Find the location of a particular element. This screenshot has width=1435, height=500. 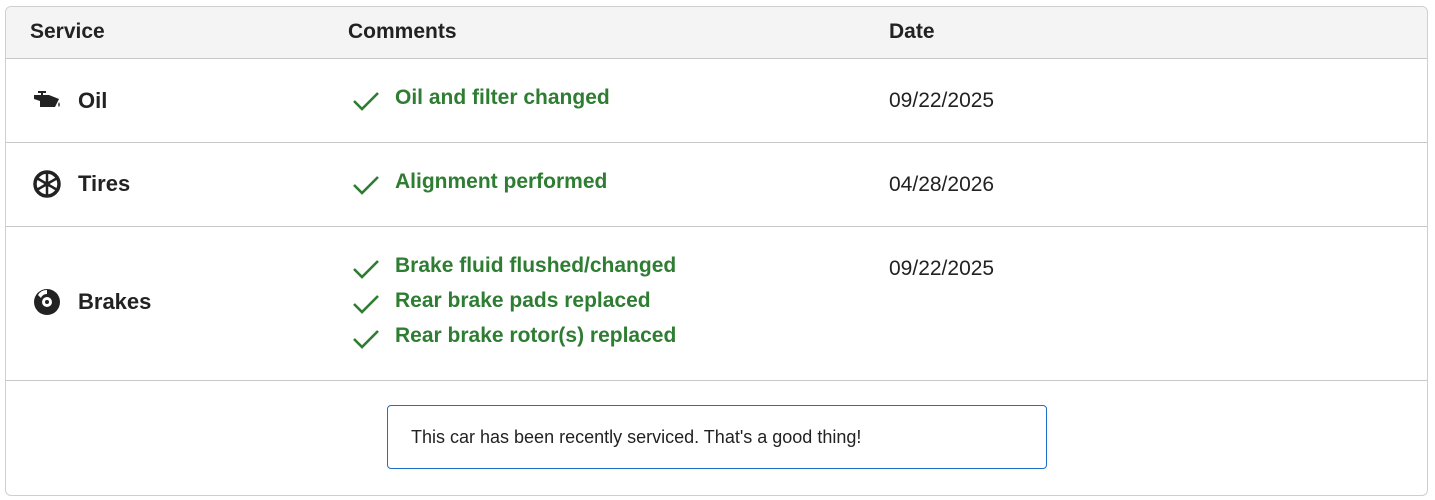

table-header: Service Comments Date is located at coordinates (716, 33).